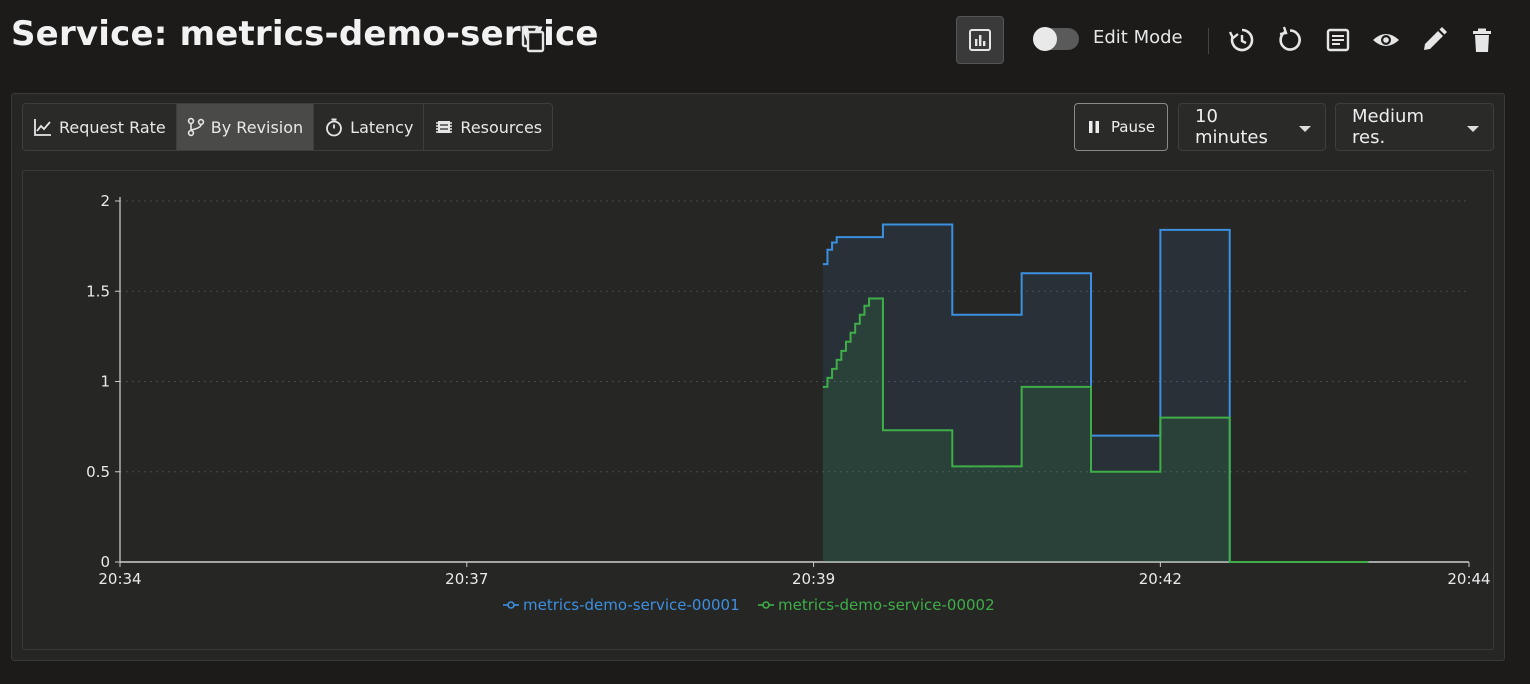  I want to click on refresh-button, so click(1290, 40).